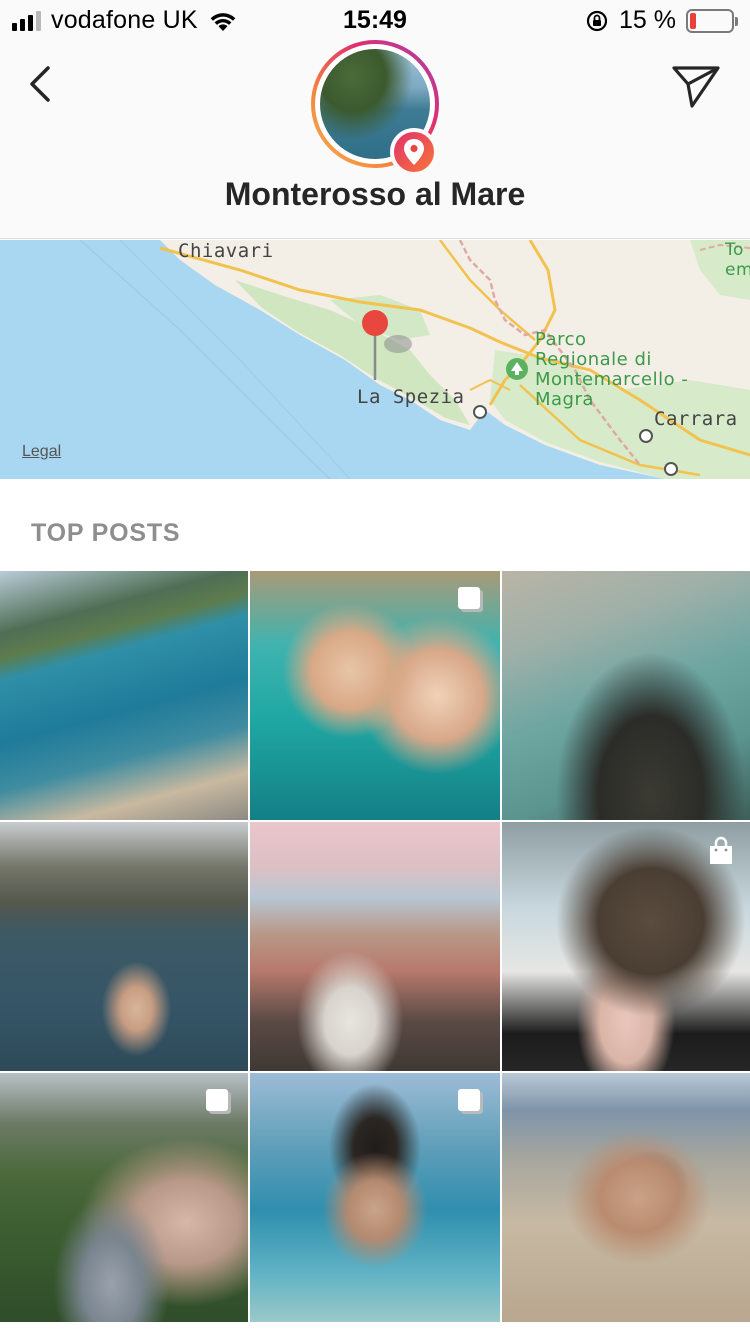 Image resolution: width=750 pixels, height=1334 pixels. I want to click on section-title-top-posts: TOP POSTS, so click(106, 533).